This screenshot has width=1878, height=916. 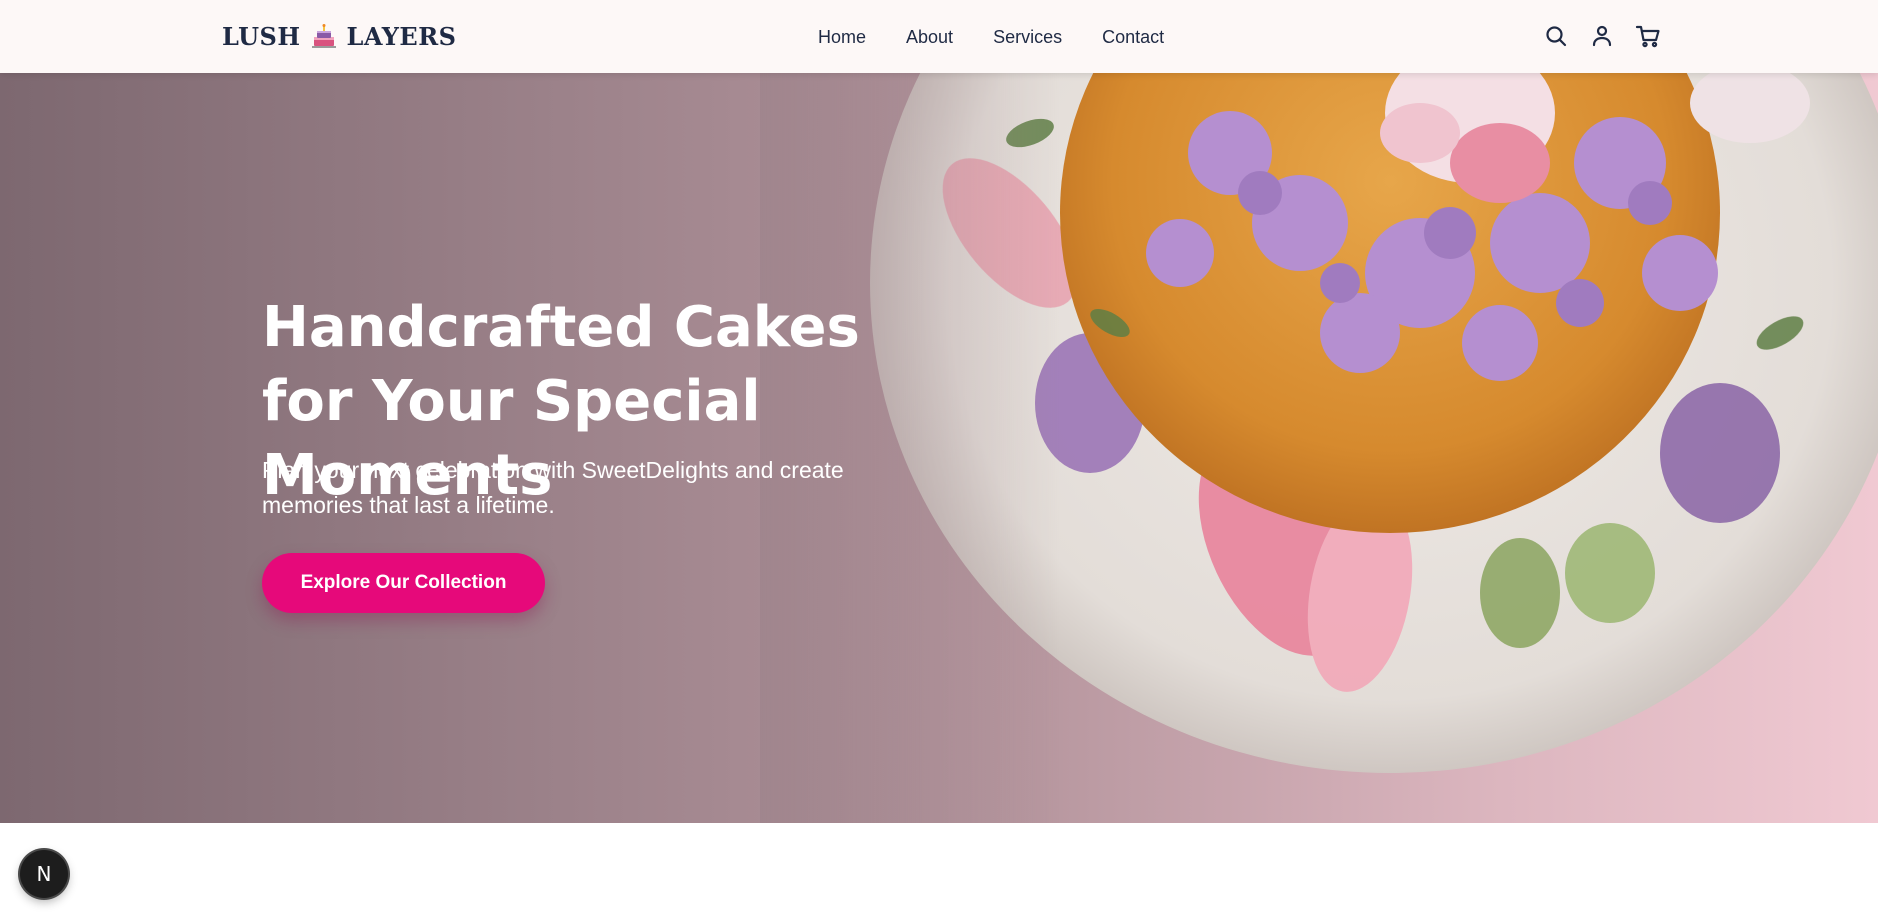 I want to click on logo-text-lush: LUSH, so click(x=261, y=36).